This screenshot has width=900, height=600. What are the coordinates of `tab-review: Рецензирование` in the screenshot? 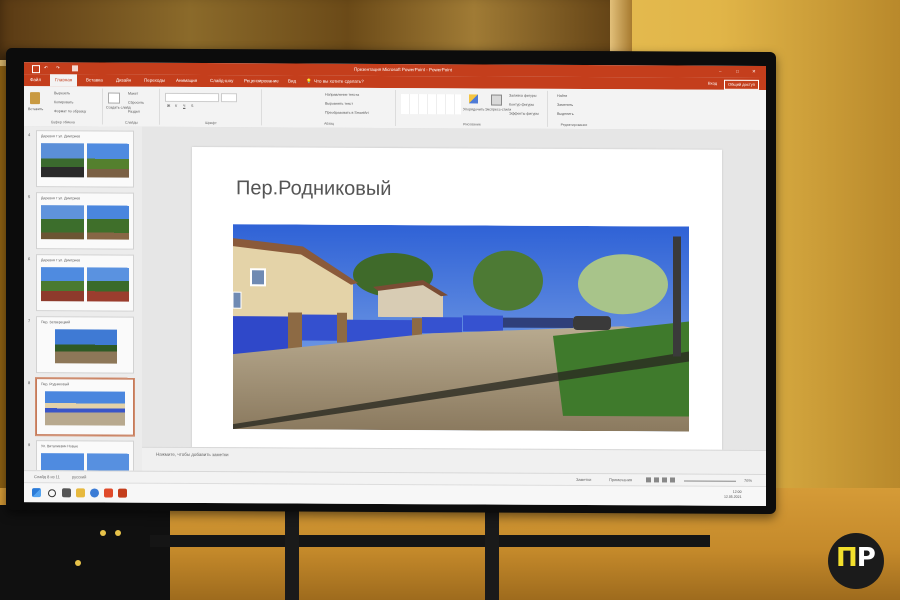 It's located at (261, 81).